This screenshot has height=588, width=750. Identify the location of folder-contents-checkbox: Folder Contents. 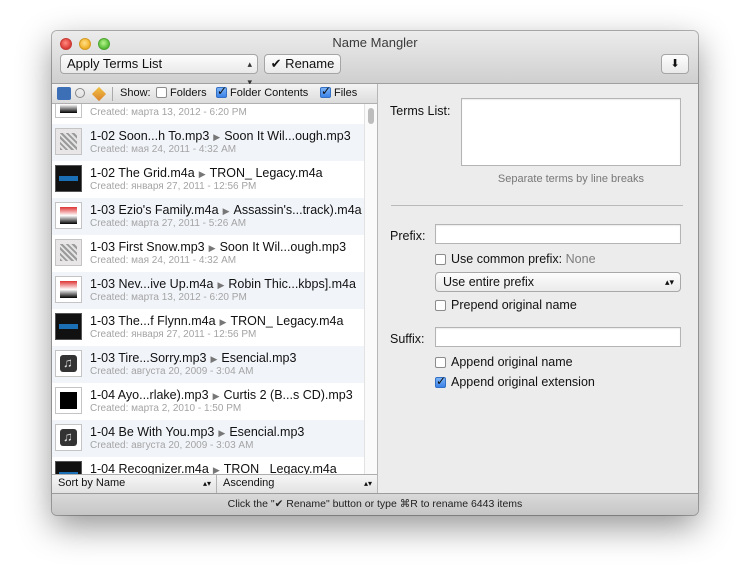
(262, 91).